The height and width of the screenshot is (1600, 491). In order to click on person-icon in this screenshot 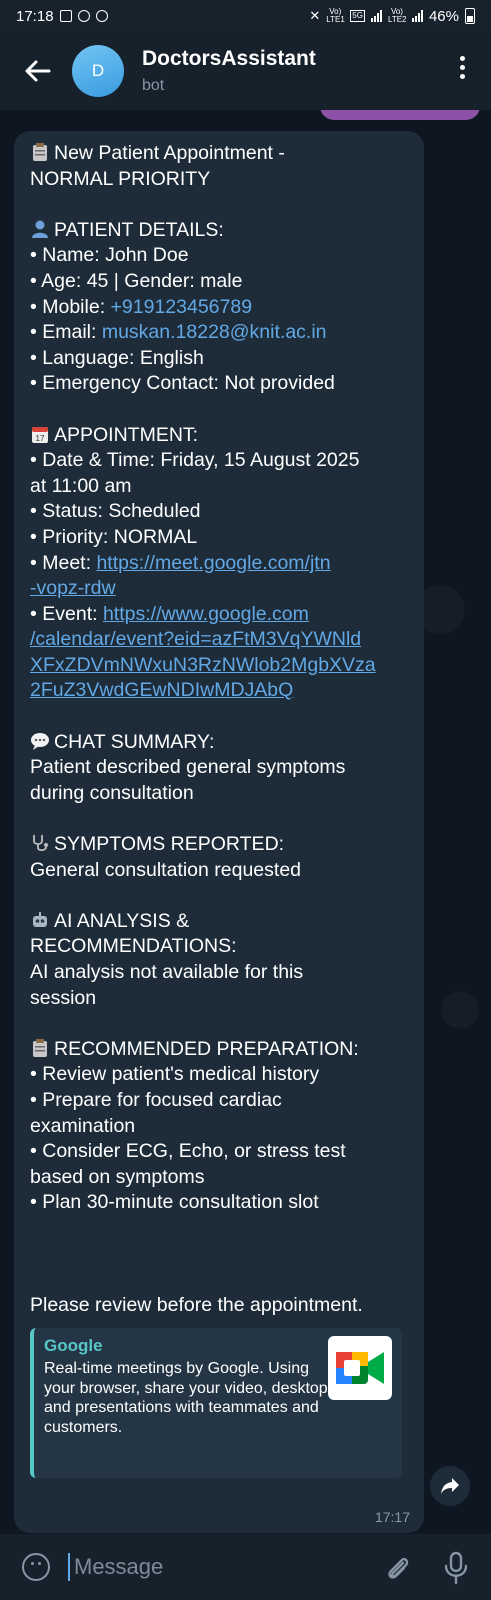, I will do `click(40, 229)`.